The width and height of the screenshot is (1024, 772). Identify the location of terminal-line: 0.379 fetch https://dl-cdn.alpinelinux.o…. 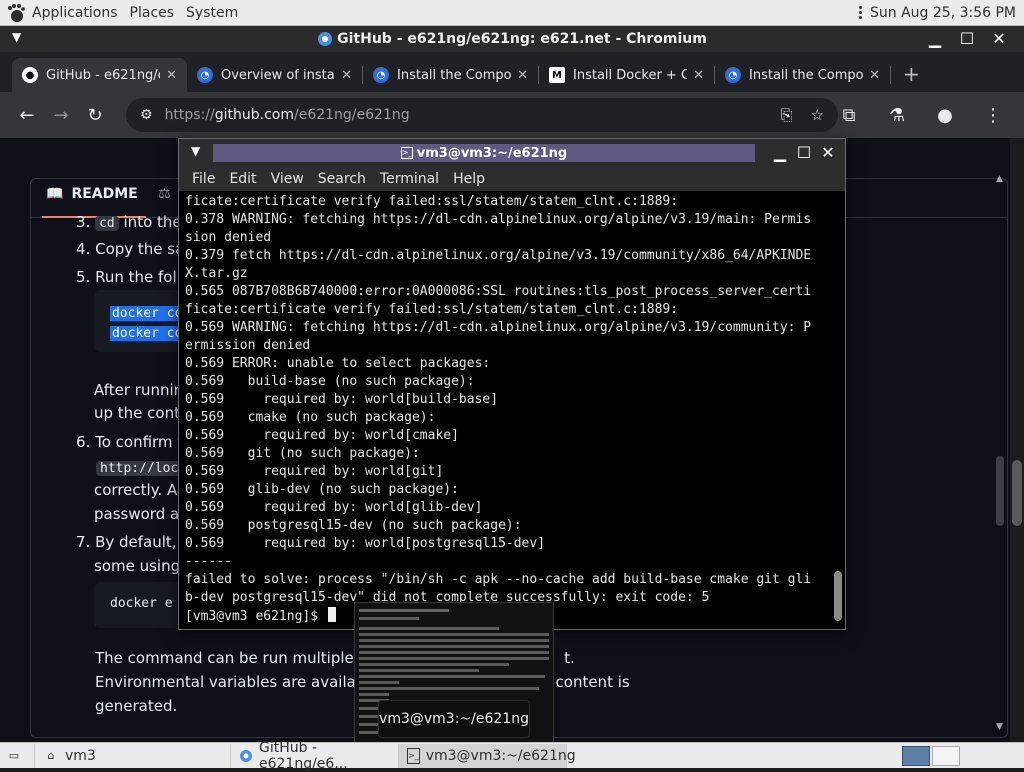
(498, 255).